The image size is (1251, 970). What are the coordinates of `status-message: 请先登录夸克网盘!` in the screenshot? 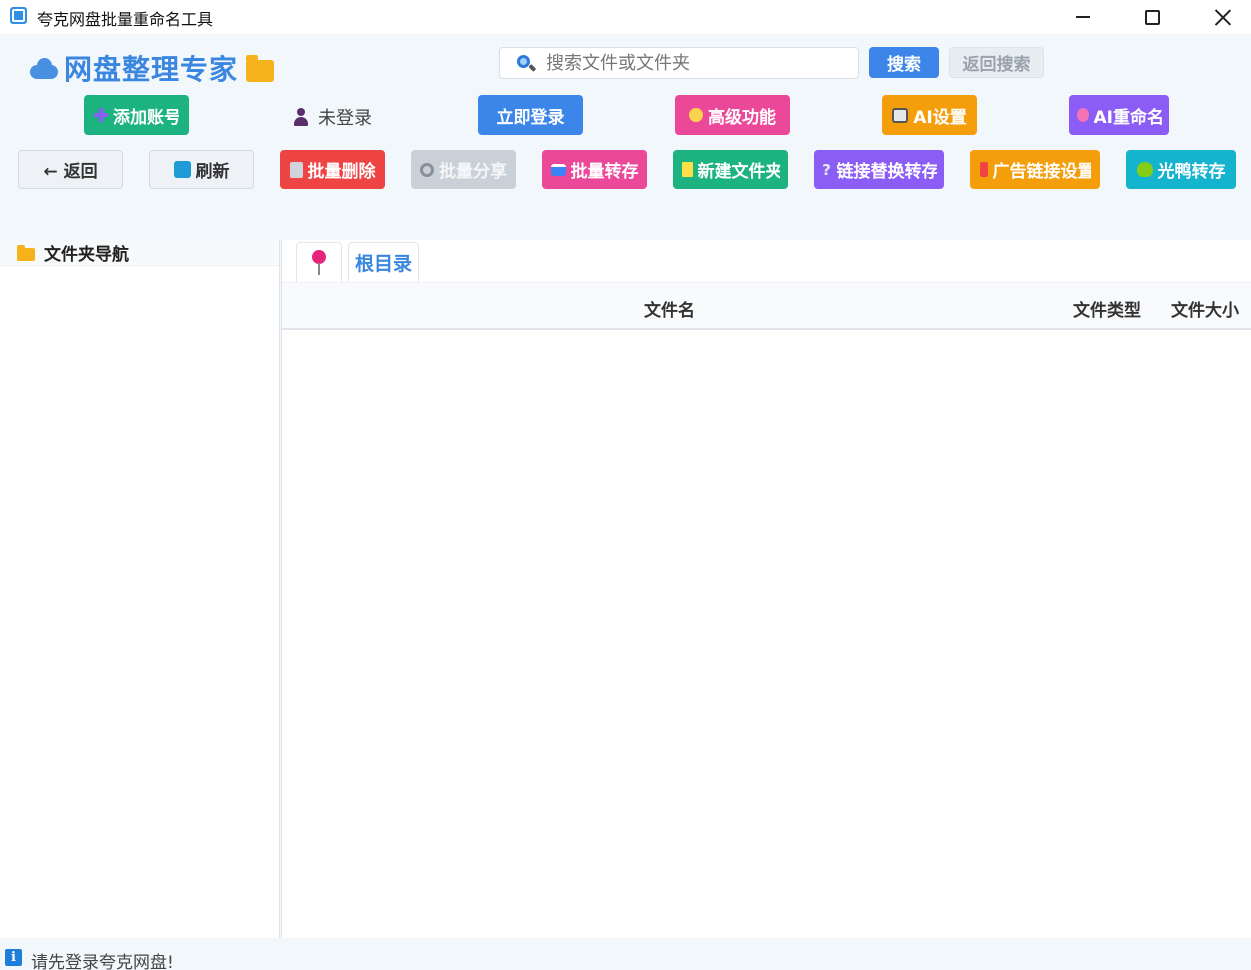 It's located at (102, 961).